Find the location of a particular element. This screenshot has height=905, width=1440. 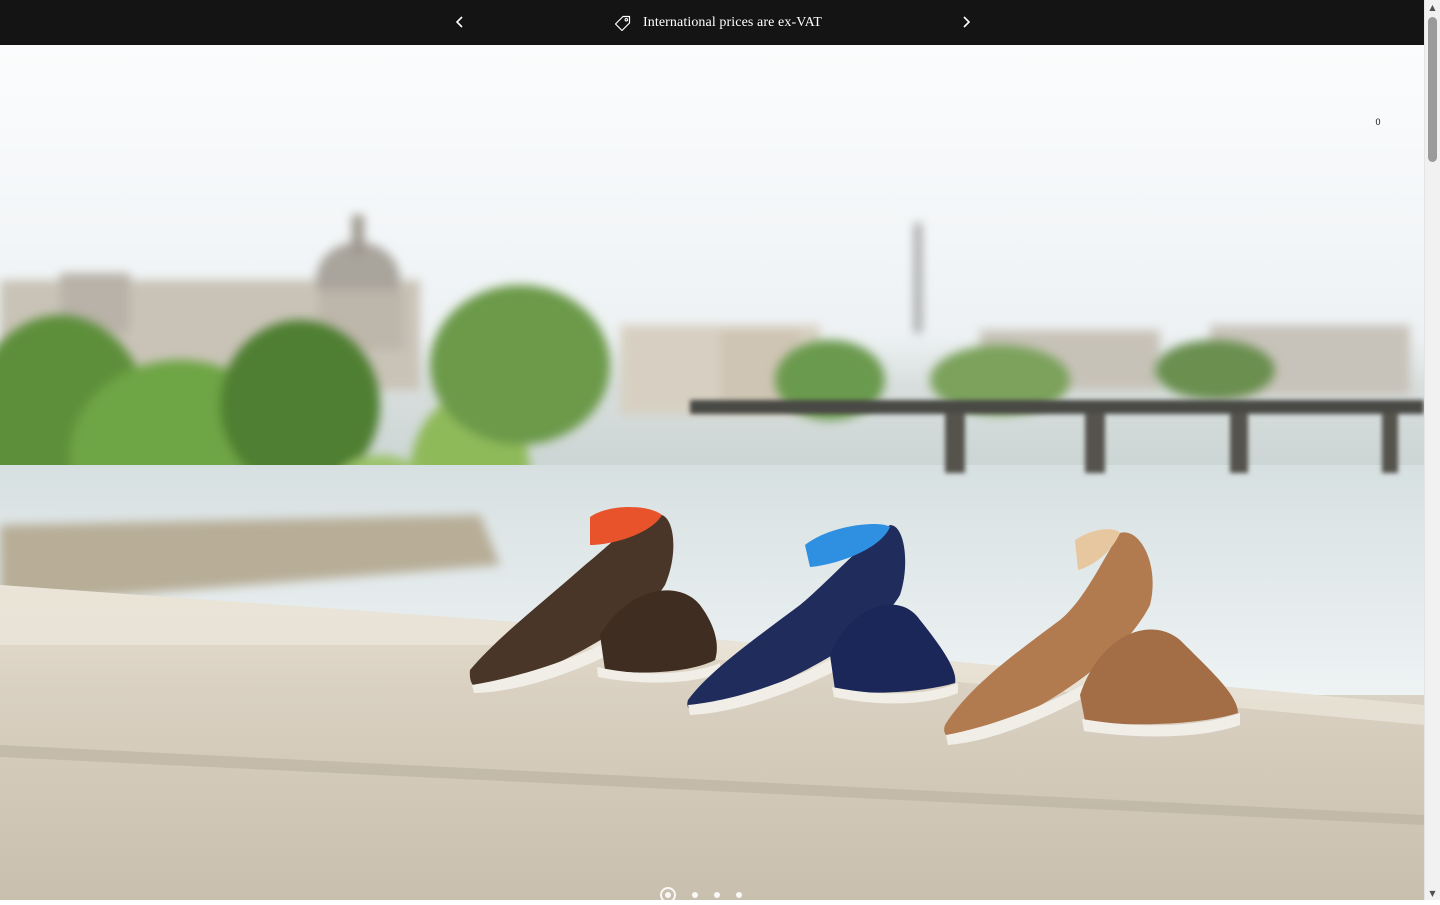

scroll-up-arrow-icon: ▲ is located at coordinates (1432, 7).